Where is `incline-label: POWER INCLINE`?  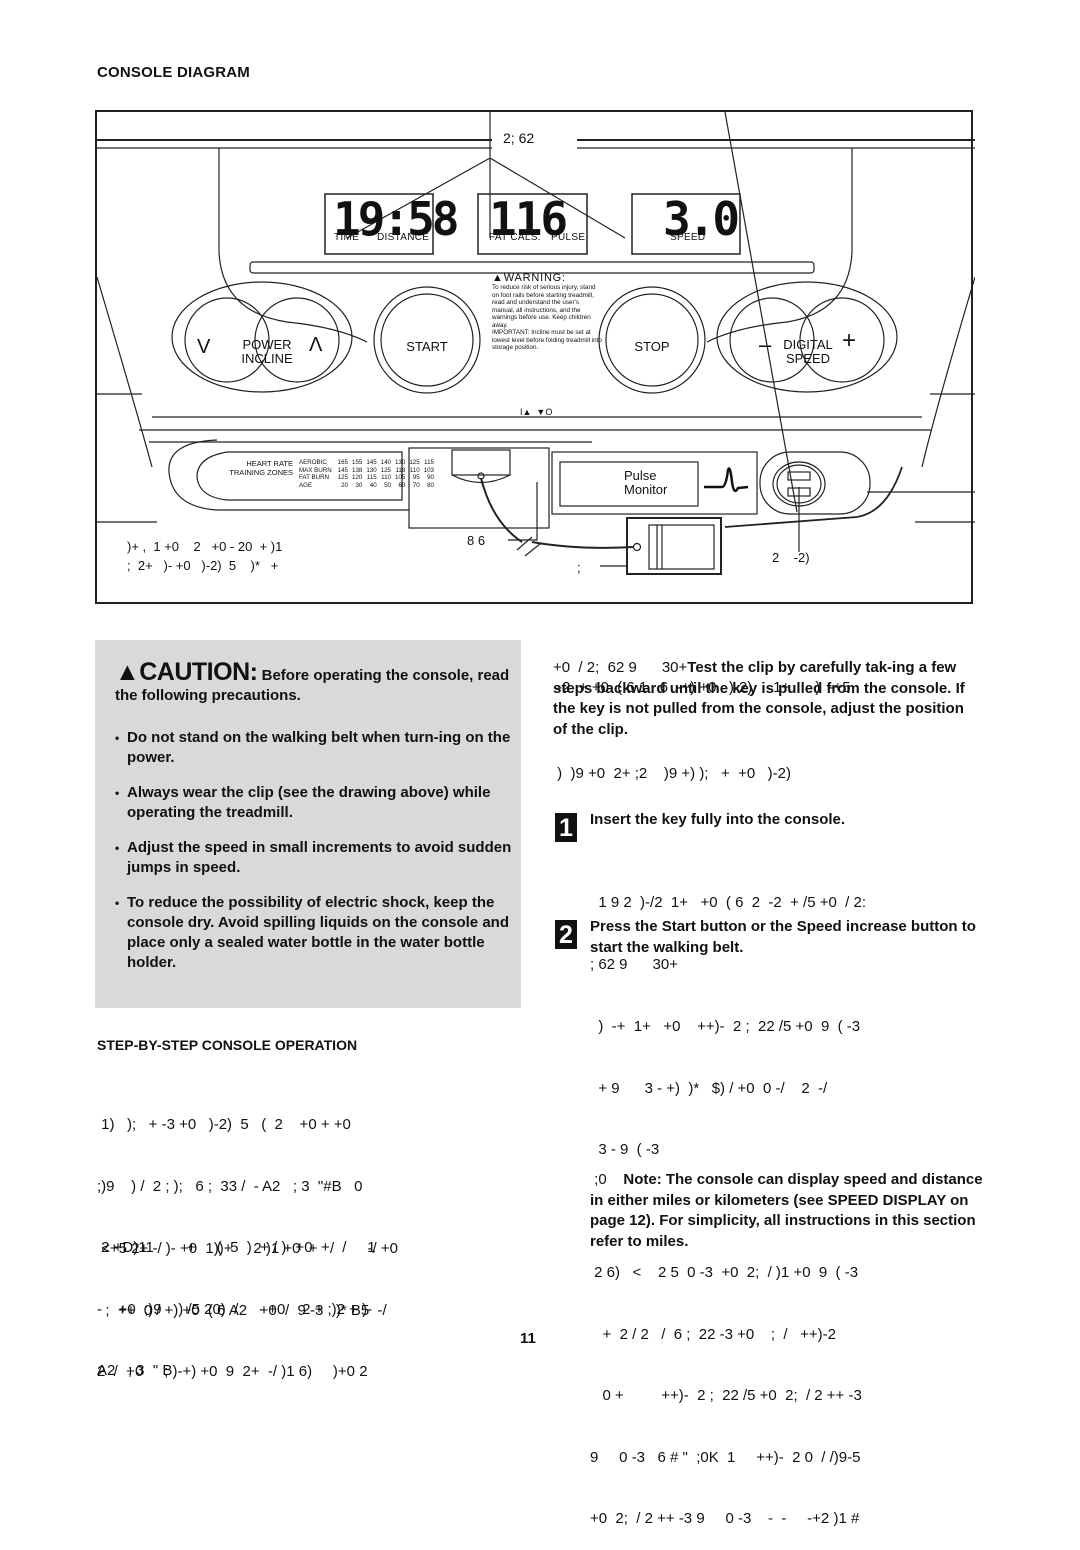
incline-label: POWER INCLINE is located at coordinates (267, 352).